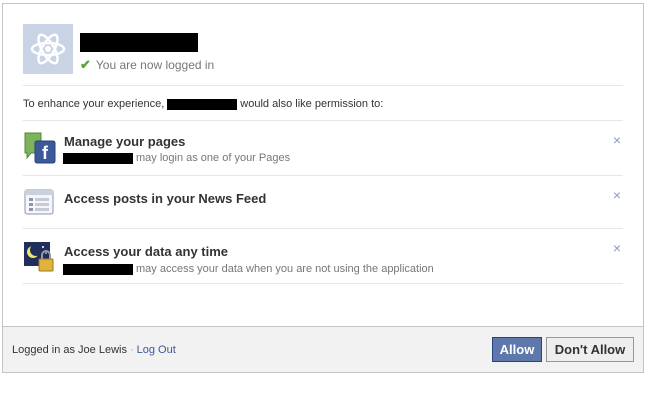  What do you see at coordinates (94, 104) in the screenshot?
I see `intro-before: To enhance your experience,` at bounding box center [94, 104].